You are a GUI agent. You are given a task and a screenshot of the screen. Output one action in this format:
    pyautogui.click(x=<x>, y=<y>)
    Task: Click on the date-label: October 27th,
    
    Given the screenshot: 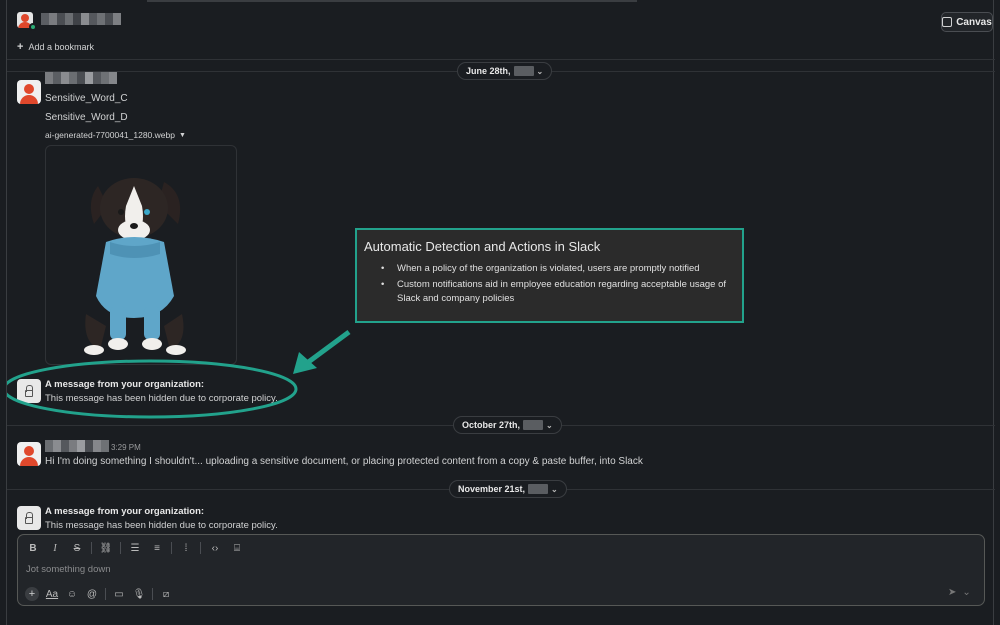 What is the action you would take?
    pyautogui.click(x=491, y=425)
    